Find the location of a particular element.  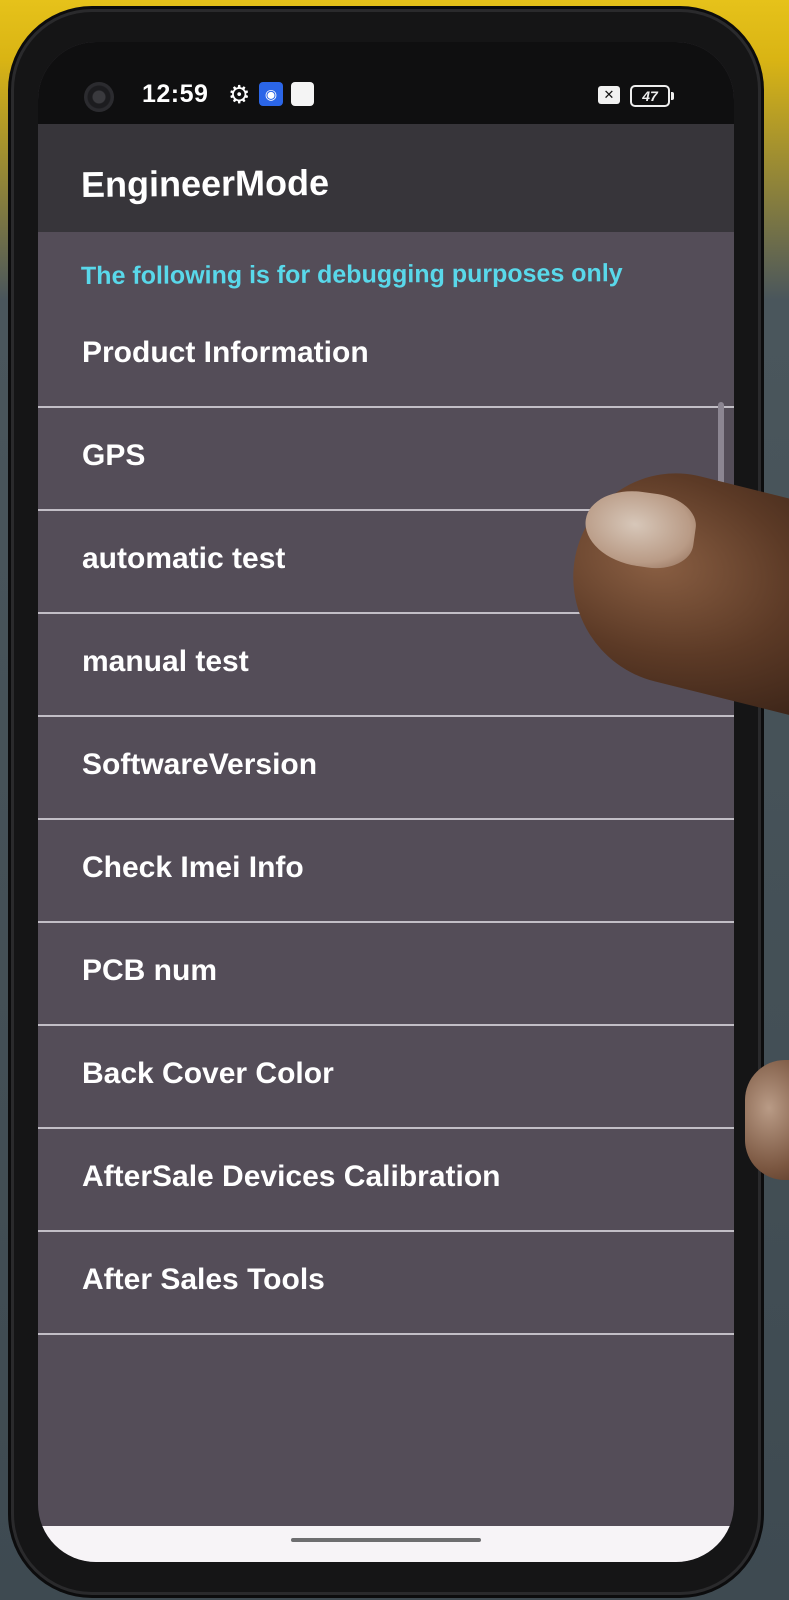

menu-item-software-version: SoftwareVersion is located at coordinates (386, 768).